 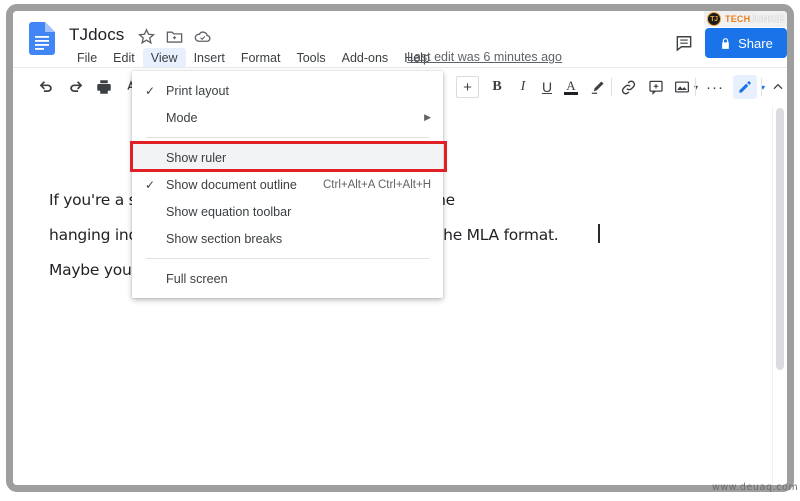 I want to click on menu-item-label: Show ruler, so click(x=196, y=157).